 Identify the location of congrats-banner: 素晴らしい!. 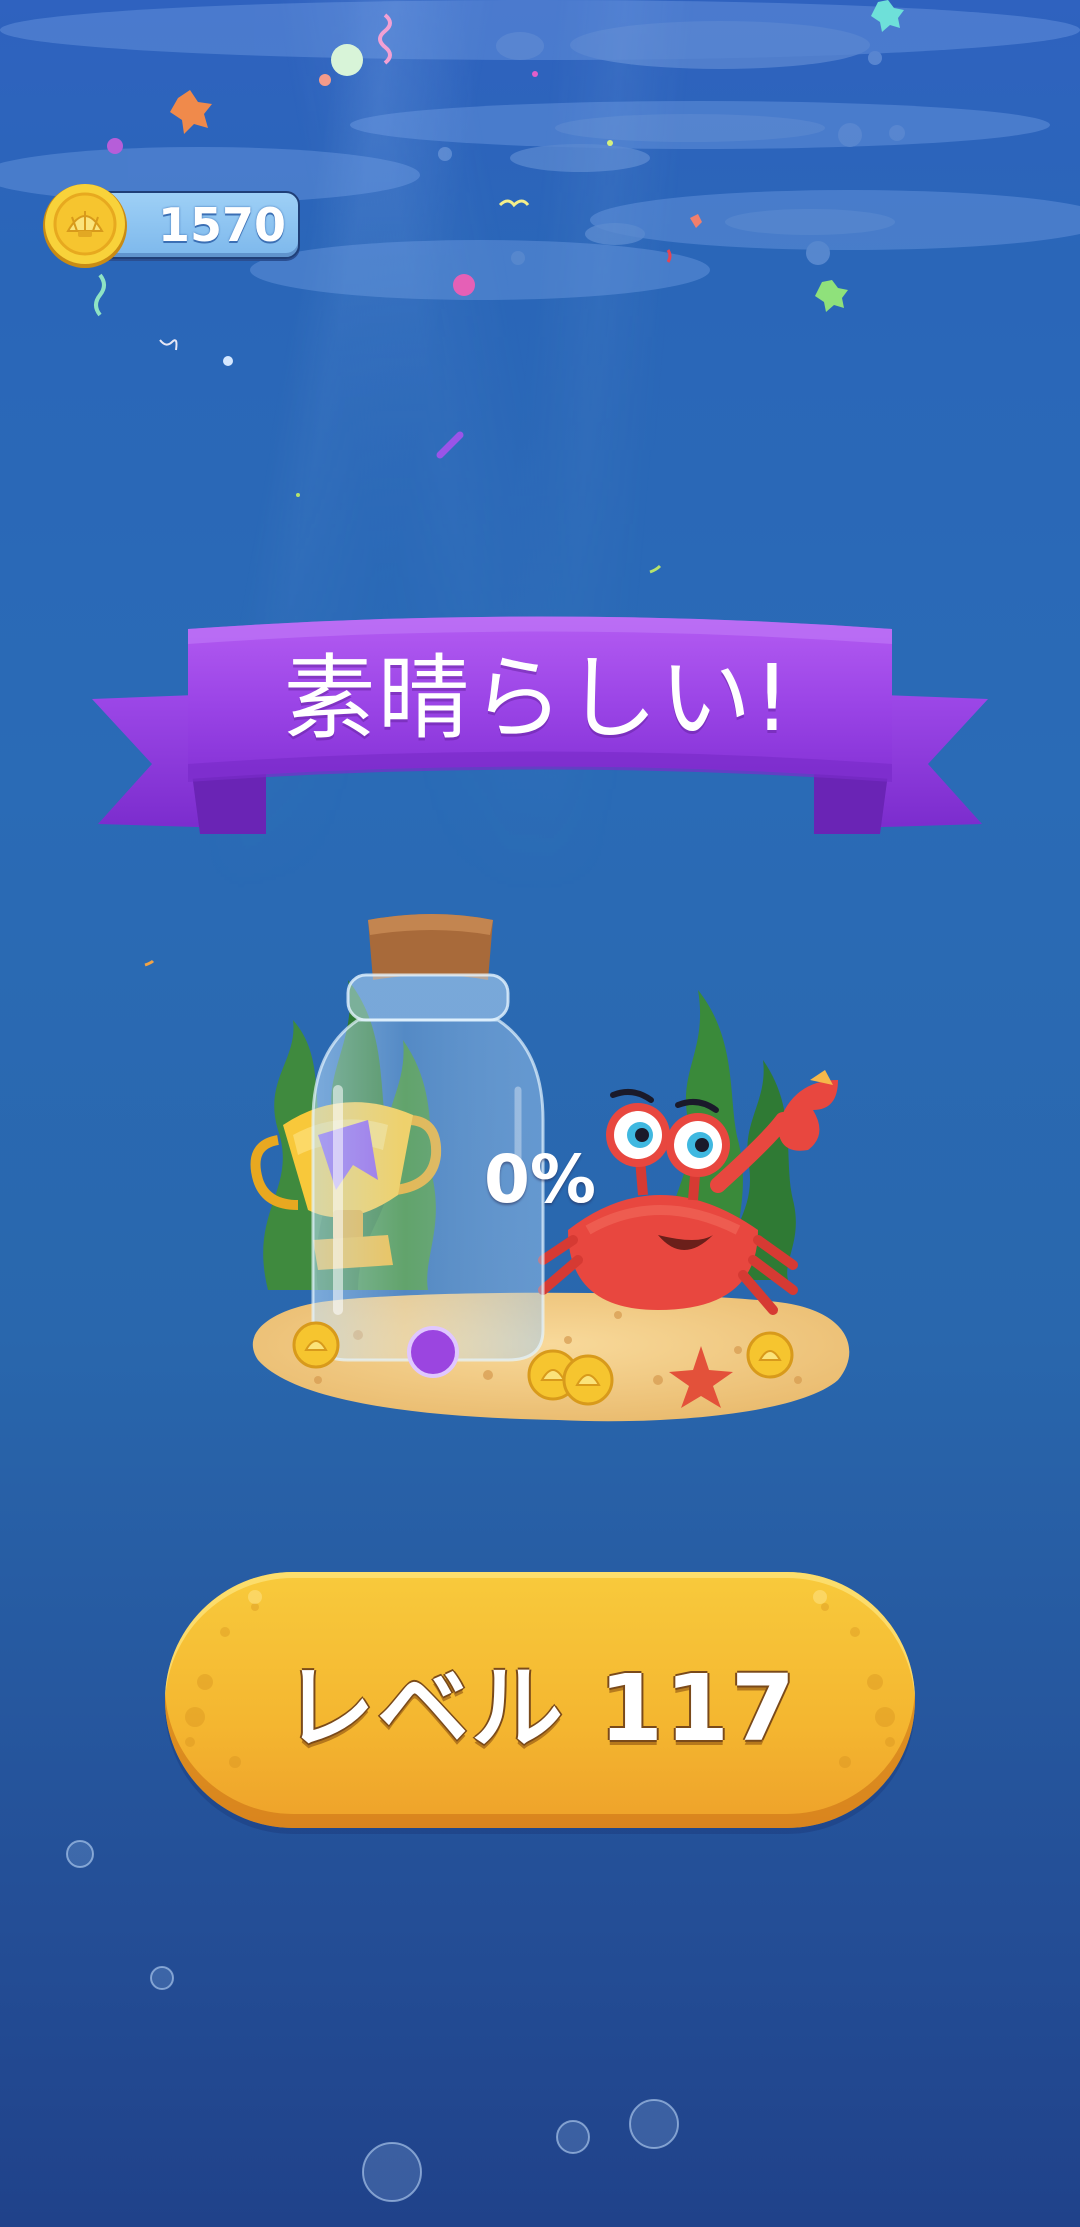
(540, 724).